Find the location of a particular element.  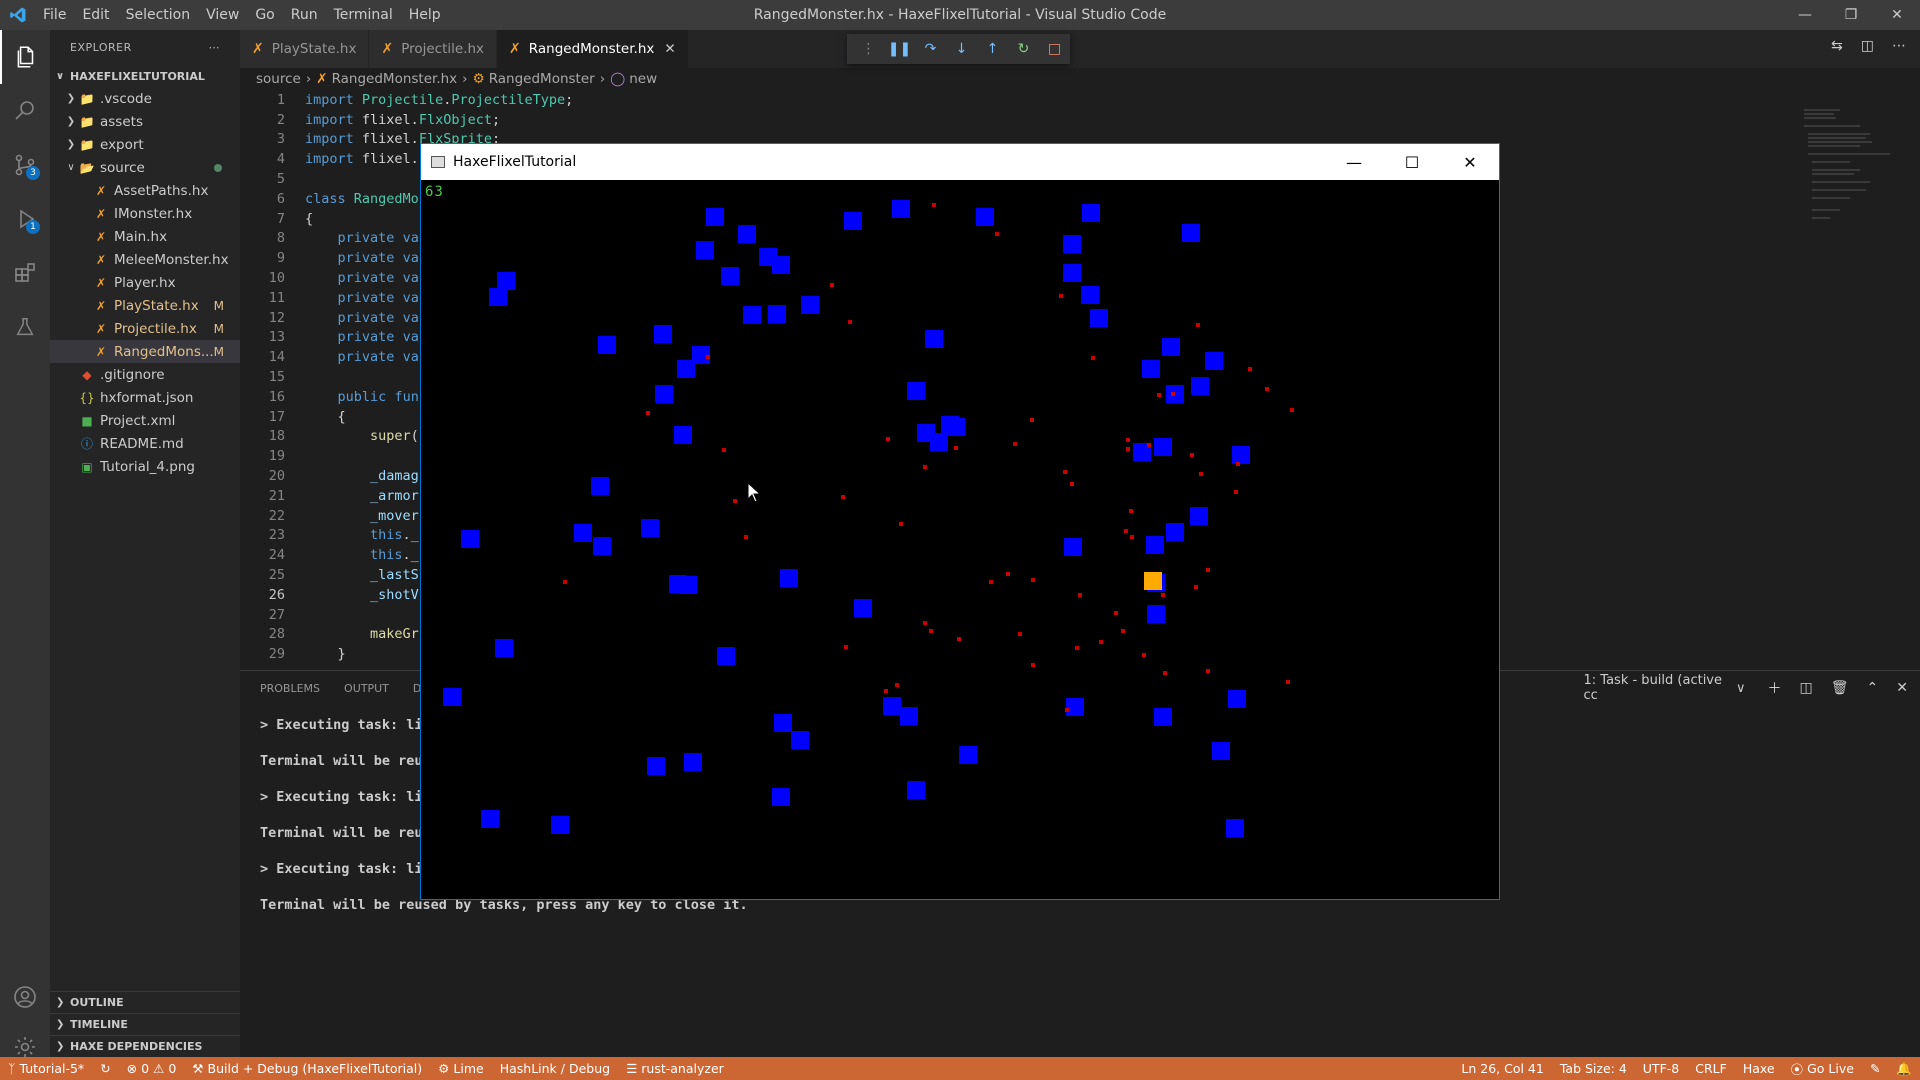

close-button: ✕ is located at coordinates (1897, 15).